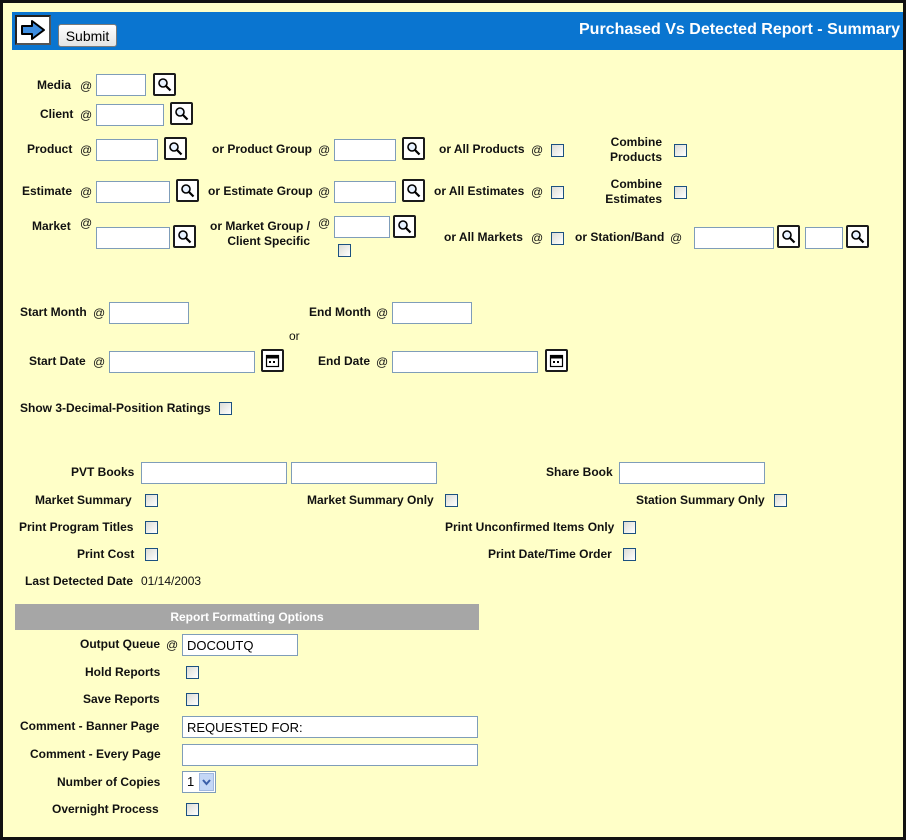 Image resolution: width=906 pixels, height=840 pixels. Describe the element at coordinates (413, 190) in the screenshot. I see `estimate-group-lookup-button` at that location.